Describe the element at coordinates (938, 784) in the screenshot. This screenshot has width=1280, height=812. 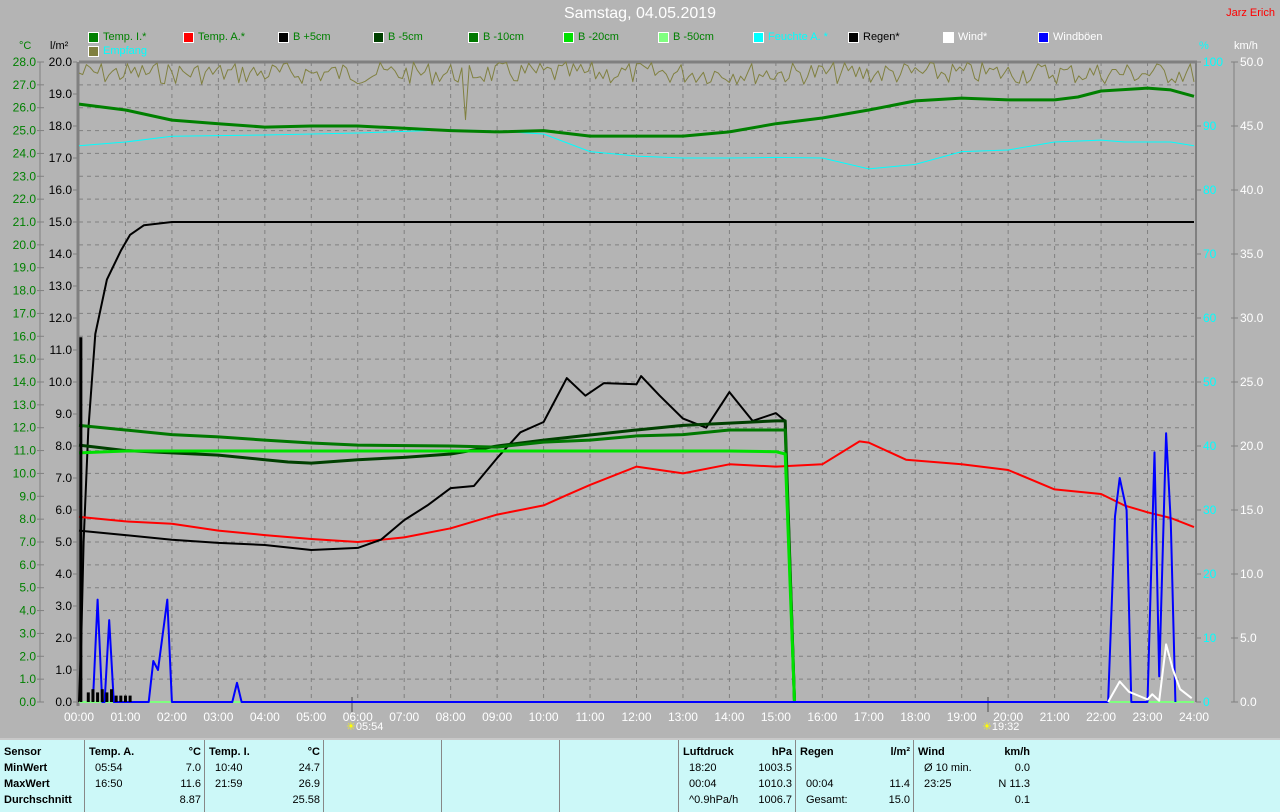
I see `stats-time: 23:25` at that location.